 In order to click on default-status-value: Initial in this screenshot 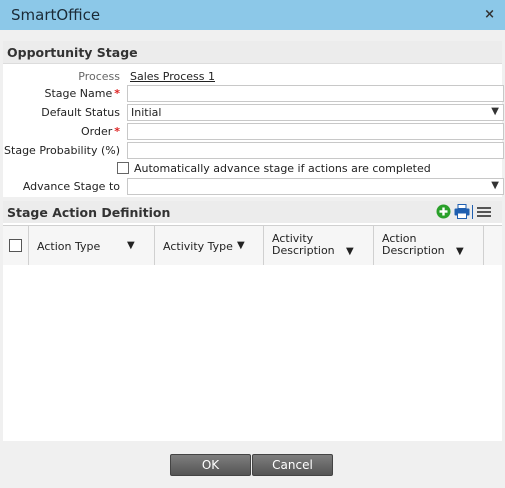, I will do `click(146, 112)`.